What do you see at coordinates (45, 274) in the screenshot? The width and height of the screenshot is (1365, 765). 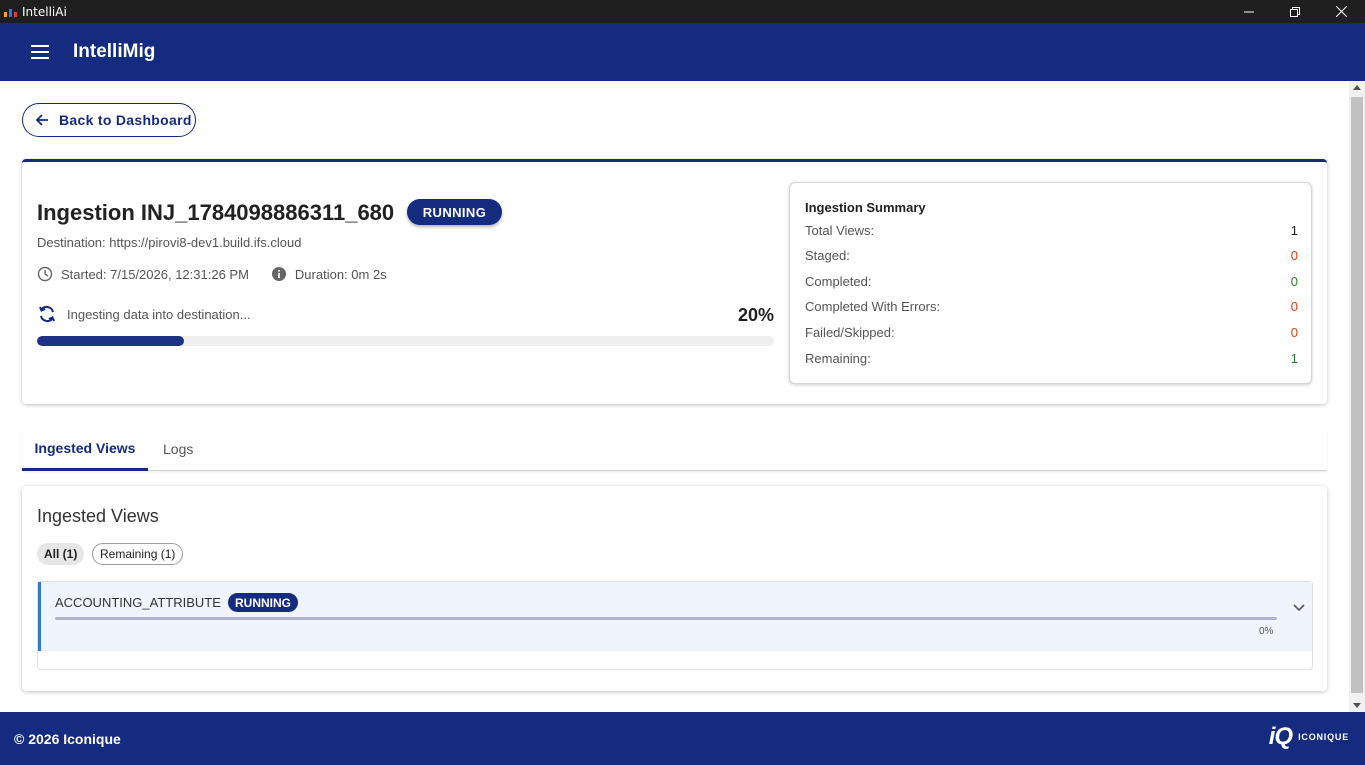 I see `clock-icon` at bounding box center [45, 274].